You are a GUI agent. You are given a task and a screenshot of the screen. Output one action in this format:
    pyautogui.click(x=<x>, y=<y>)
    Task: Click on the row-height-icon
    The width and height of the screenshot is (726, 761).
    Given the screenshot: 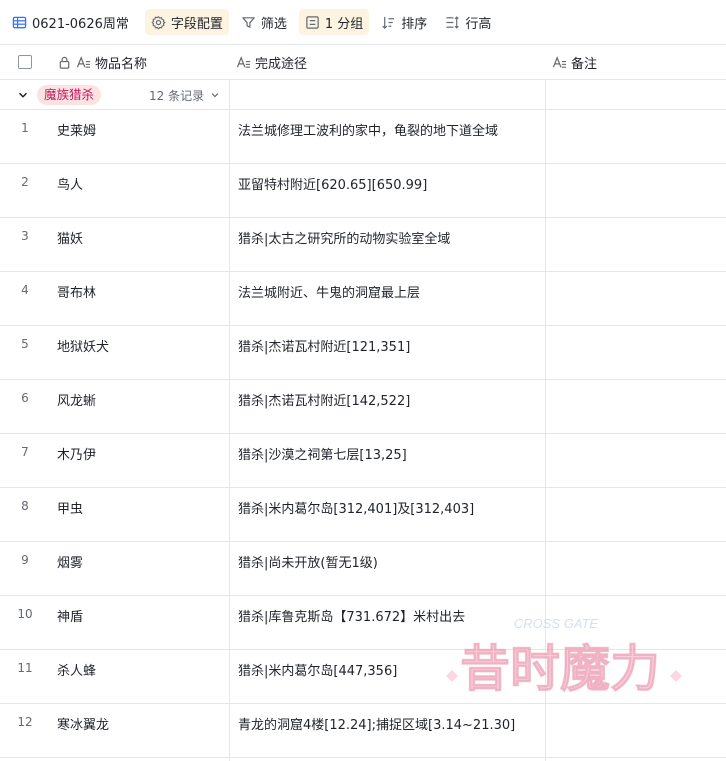 What is the action you would take?
    pyautogui.click(x=453, y=22)
    